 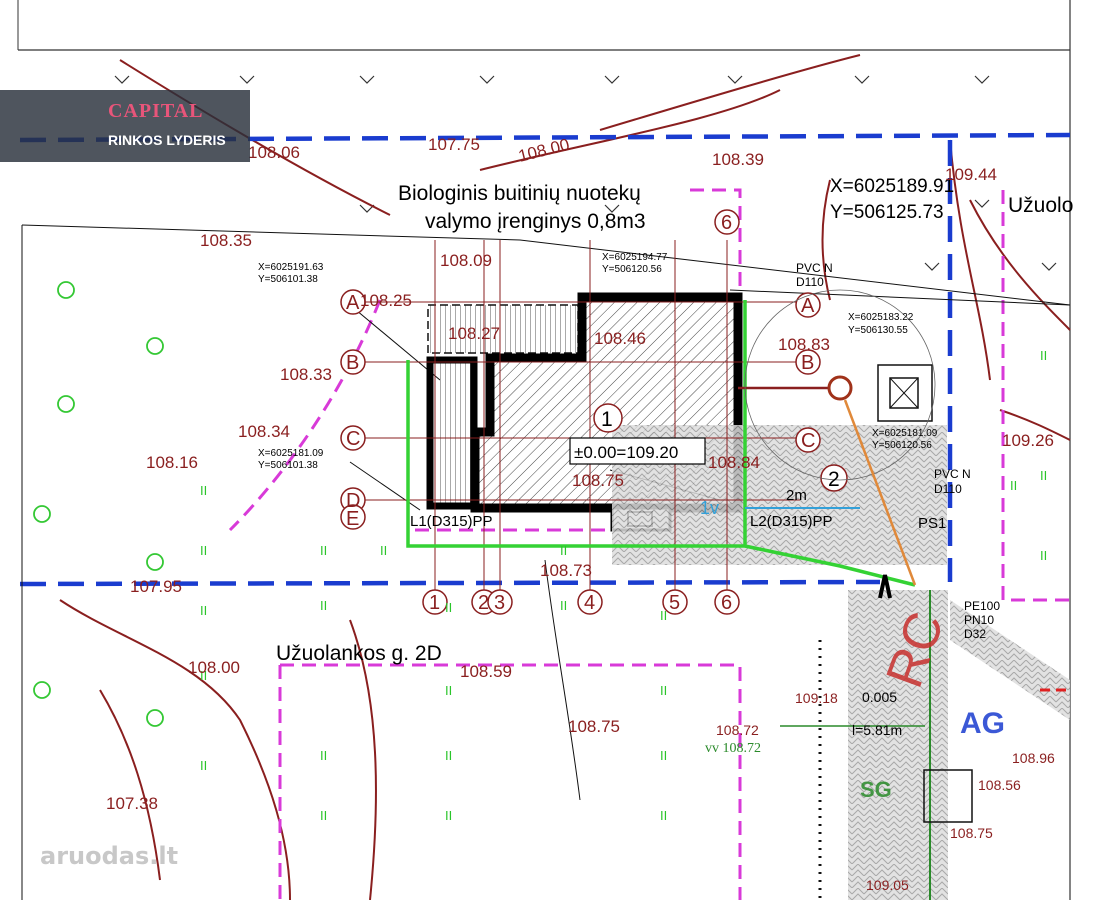 What do you see at coordinates (975, 634) in the screenshot?
I see `pipe-d32: D32` at bounding box center [975, 634].